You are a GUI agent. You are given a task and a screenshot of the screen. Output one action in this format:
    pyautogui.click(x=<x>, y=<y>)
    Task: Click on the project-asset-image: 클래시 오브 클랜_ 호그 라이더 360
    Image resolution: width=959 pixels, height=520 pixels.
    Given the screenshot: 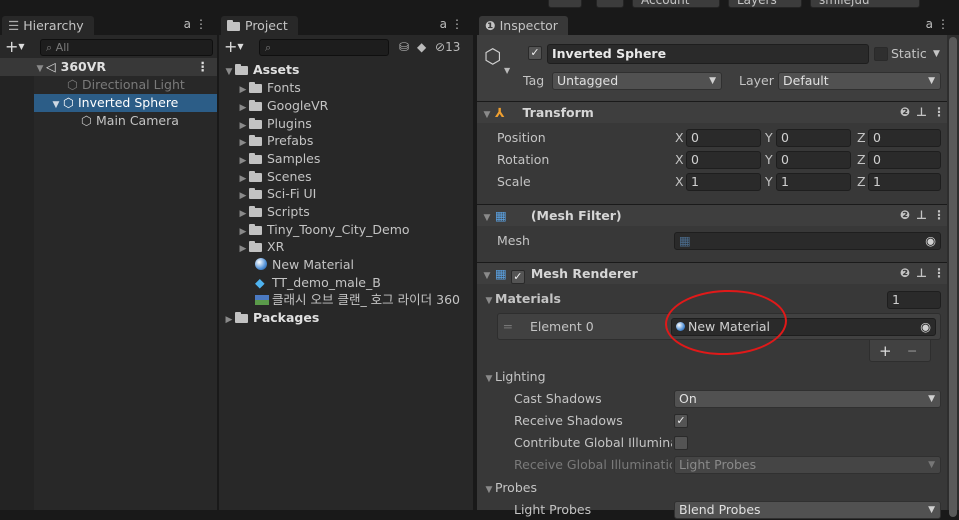 What is the action you would take?
    pyautogui.click(x=346, y=300)
    